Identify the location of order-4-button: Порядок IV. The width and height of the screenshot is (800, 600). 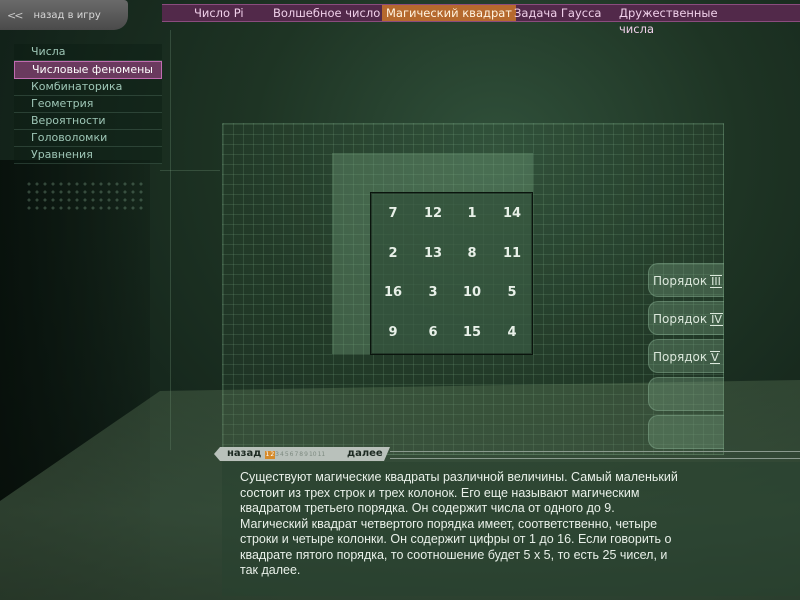
(686, 318).